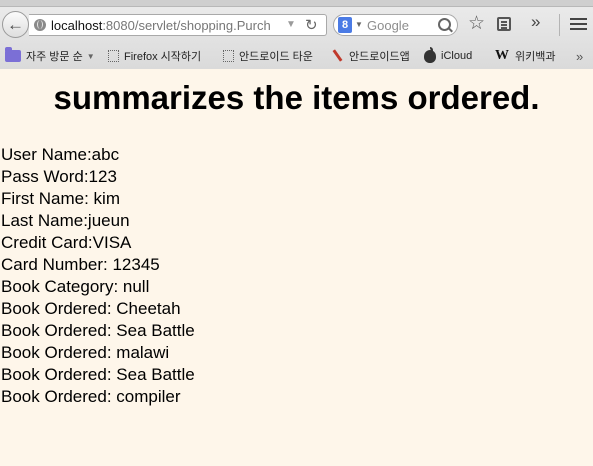 The height and width of the screenshot is (466, 593). Describe the element at coordinates (579, 56) in the screenshot. I see `bookmarks-overflow-icon: »` at that location.